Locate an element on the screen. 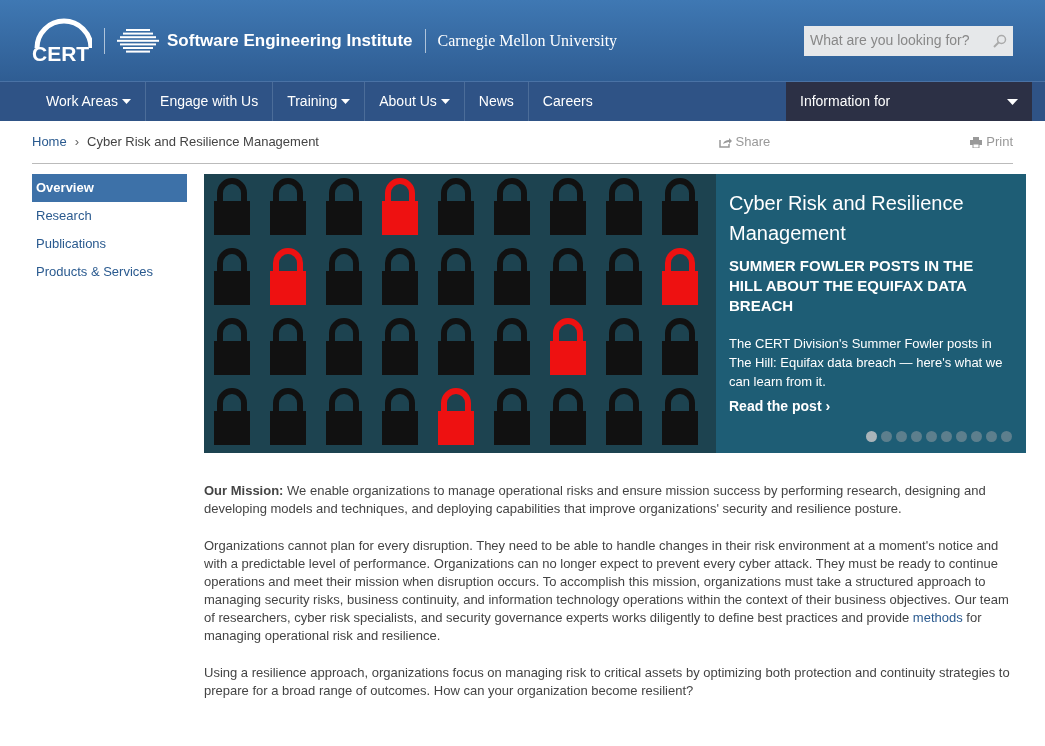 This screenshot has height=746, width=1045. nav-item: Engage with Us is located at coordinates (210, 101).